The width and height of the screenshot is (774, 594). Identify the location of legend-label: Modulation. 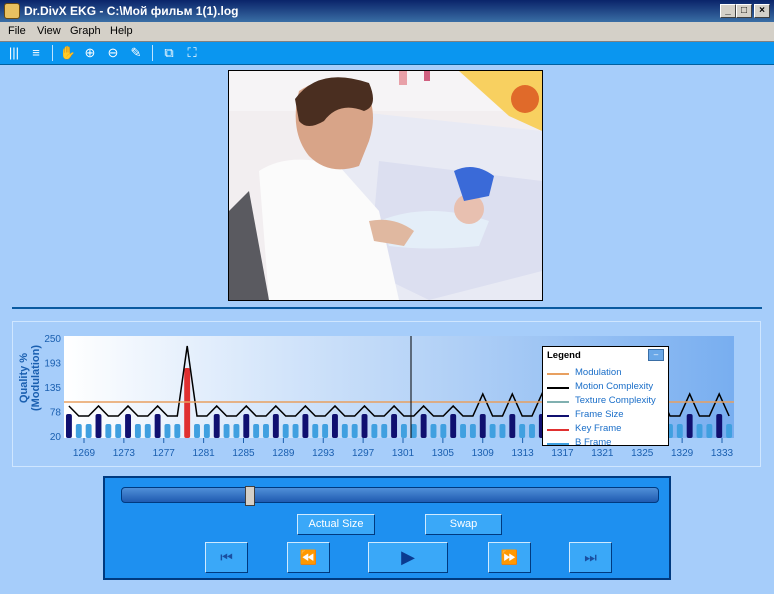
(598, 372).